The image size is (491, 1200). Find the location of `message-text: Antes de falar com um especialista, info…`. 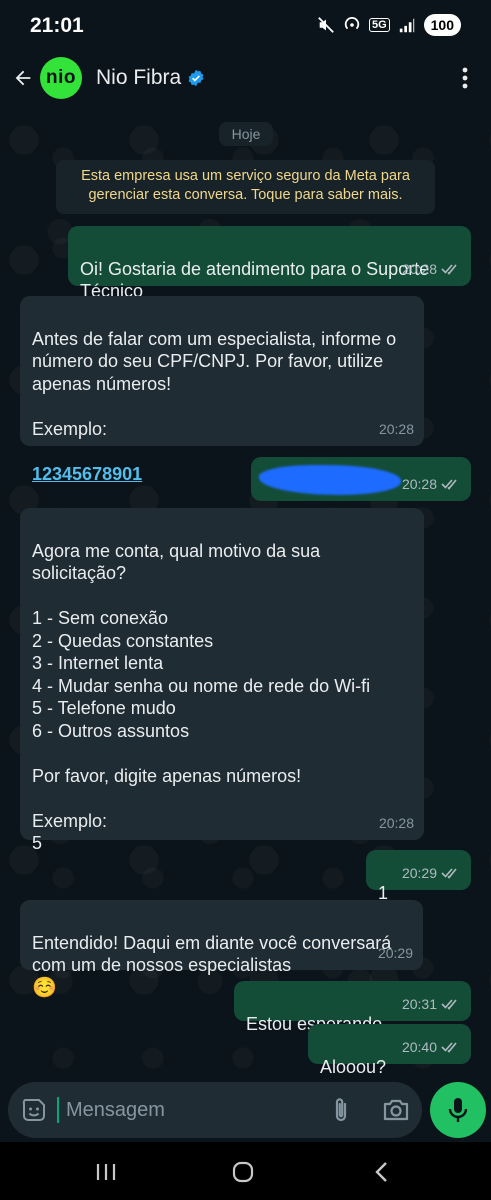

message-text: Antes de falar com um especialista, info… is located at coordinates (214, 383).